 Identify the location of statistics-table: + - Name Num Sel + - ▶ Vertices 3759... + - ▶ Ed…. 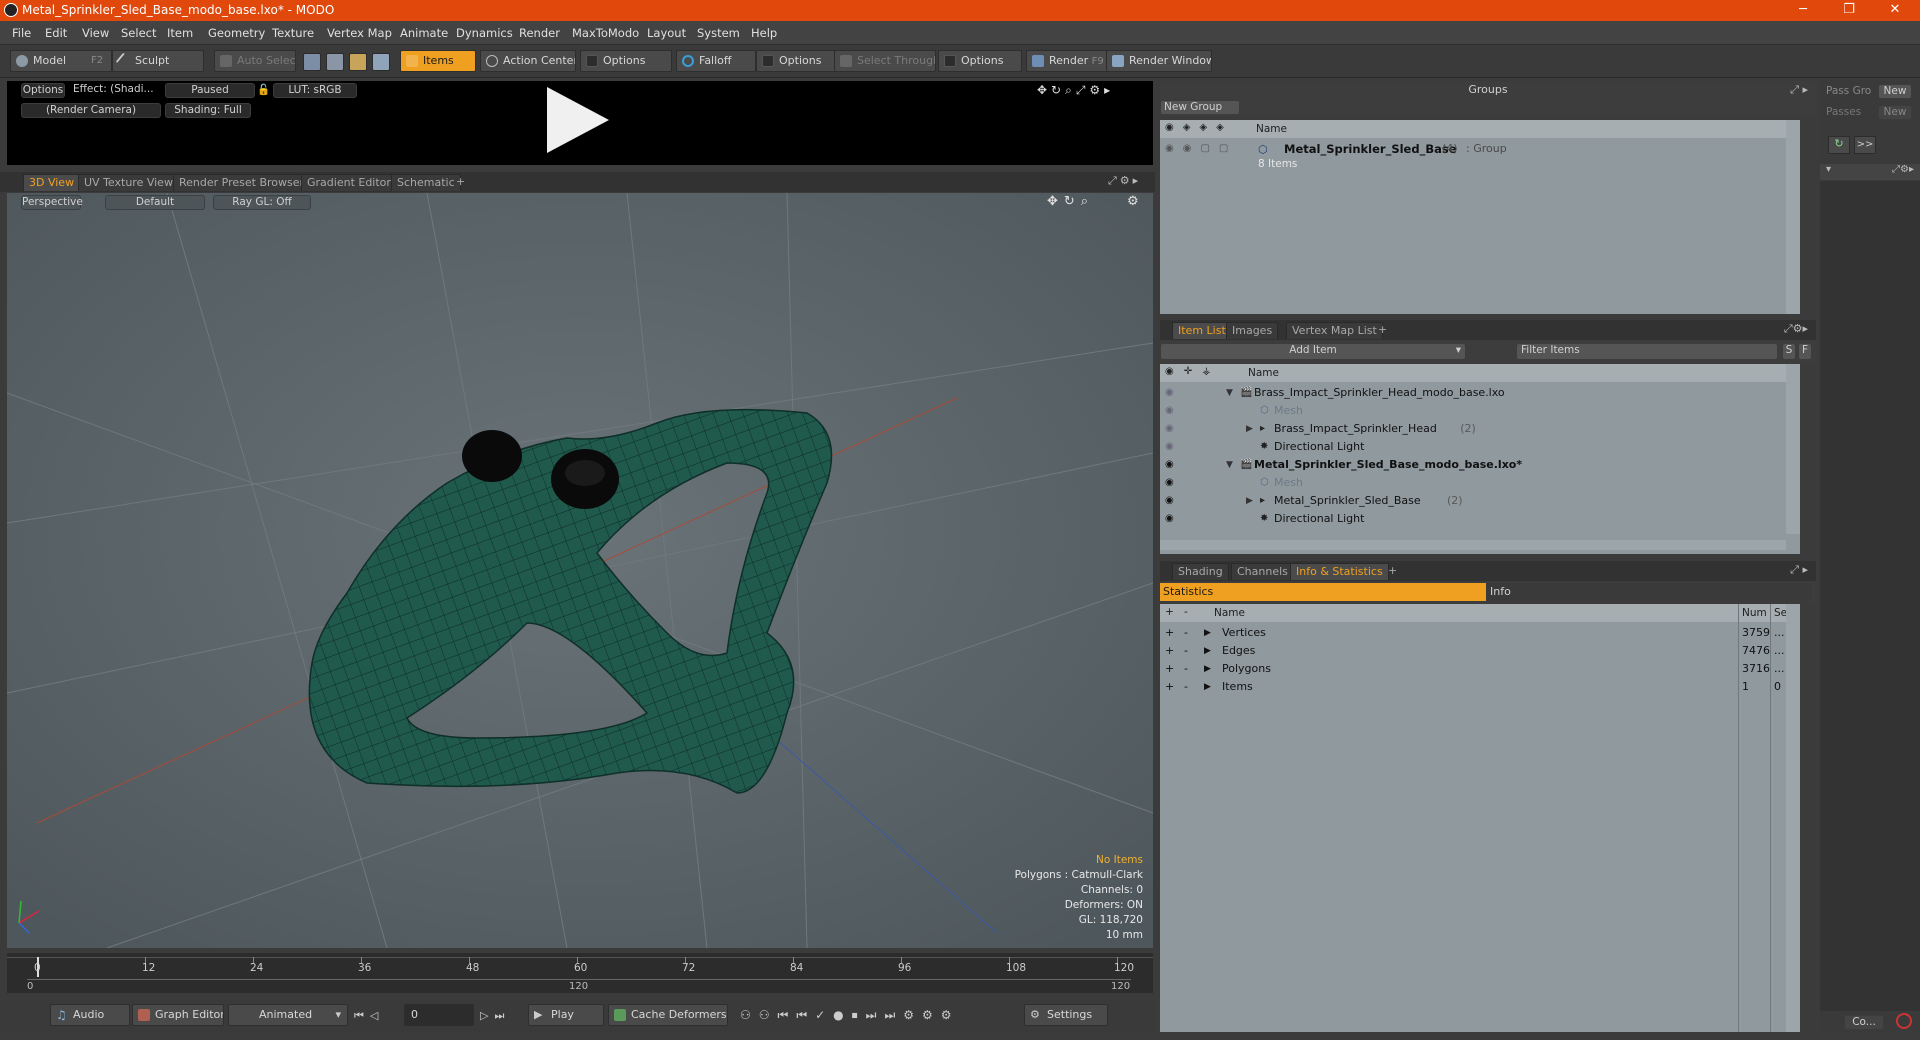
(1480, 818).